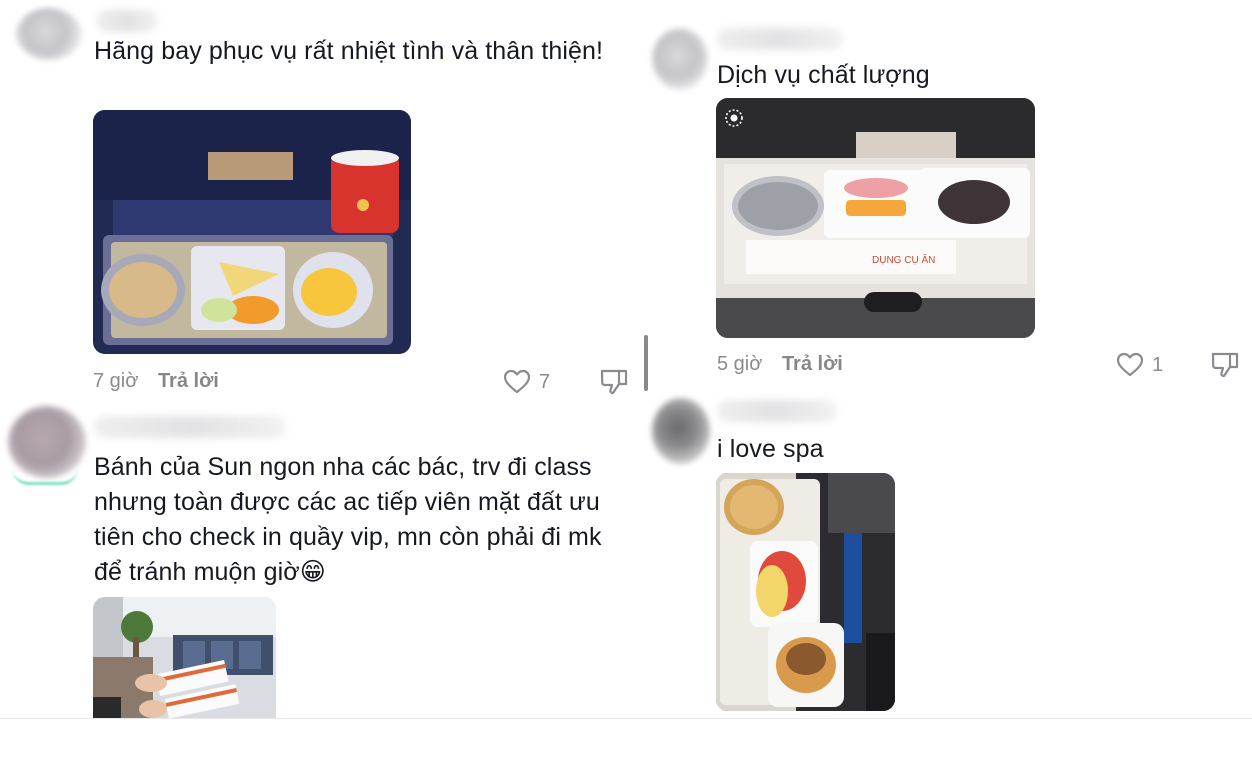 This screenshot has width=1252, height=780. Describe the element at coordinates (1158, 364) in the screenshot. I see `like-count: 1` at that location.